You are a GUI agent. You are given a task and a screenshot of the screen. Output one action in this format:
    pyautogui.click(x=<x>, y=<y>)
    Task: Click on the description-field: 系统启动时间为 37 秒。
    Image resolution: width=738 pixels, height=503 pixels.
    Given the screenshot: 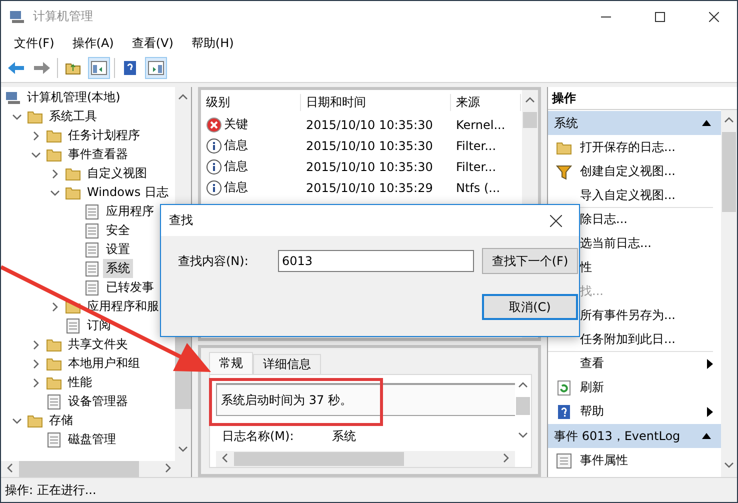 What is the action you would take?
    pyautogui.click(x=365, y=399)
    